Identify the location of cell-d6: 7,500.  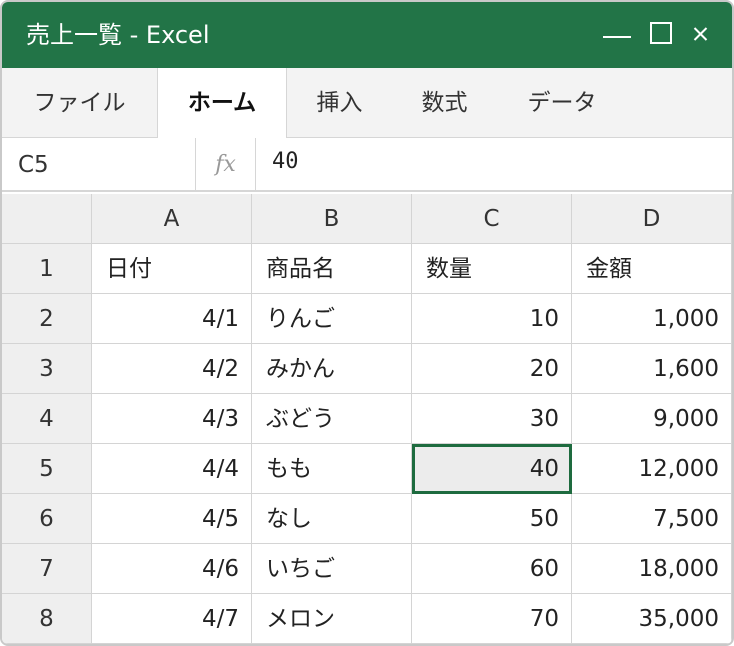
(652, 519).